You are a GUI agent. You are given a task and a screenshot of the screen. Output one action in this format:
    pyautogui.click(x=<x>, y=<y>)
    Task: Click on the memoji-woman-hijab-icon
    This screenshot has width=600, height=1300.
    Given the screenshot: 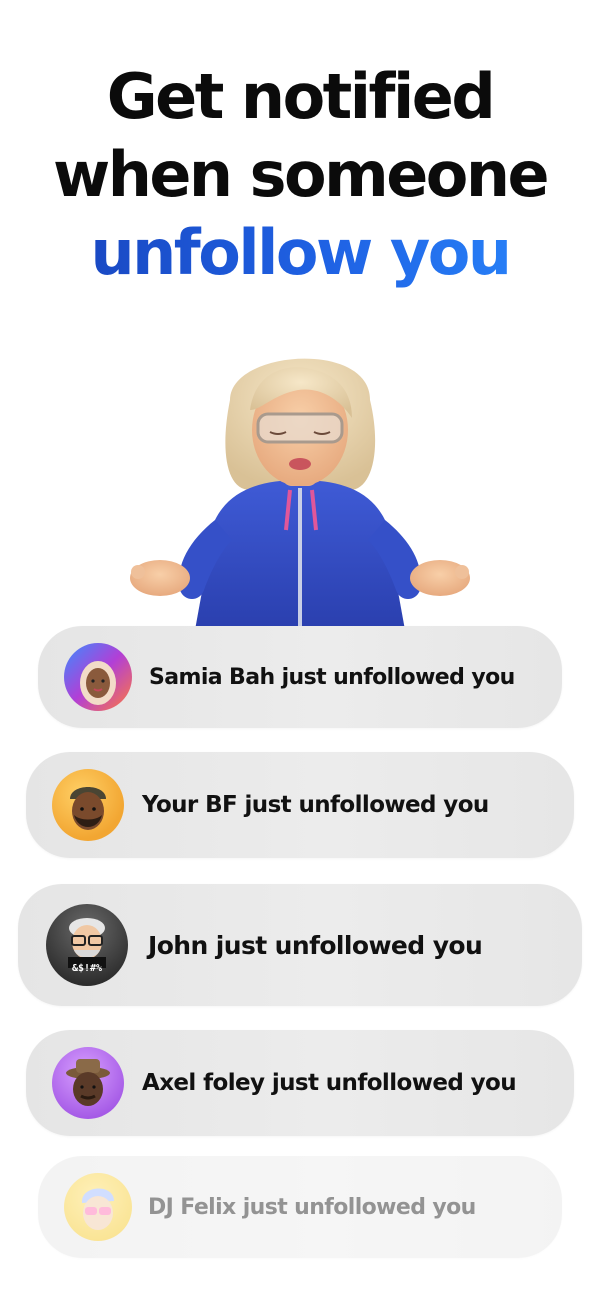 What is the action you would take?
    pyautogui.click(x=98, y=683)
    